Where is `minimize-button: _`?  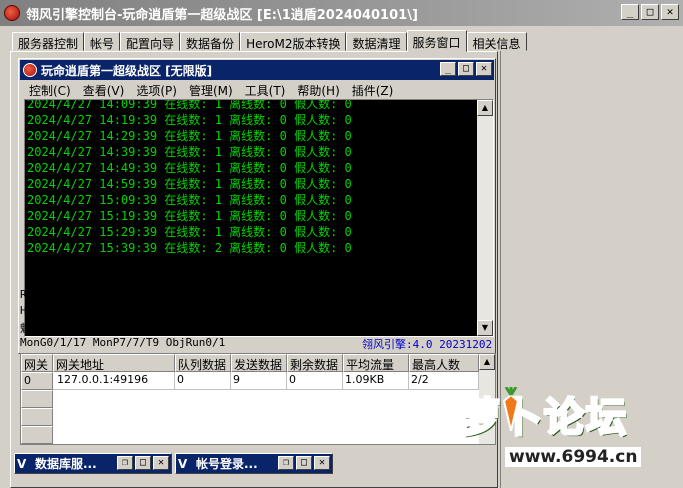 minimize-button: _ is located at coordinates (630, 12).